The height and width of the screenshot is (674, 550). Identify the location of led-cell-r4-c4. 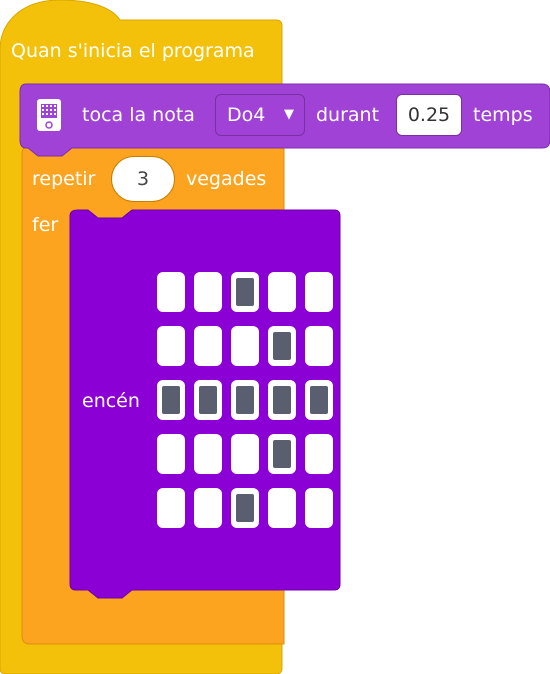
(319, 508).